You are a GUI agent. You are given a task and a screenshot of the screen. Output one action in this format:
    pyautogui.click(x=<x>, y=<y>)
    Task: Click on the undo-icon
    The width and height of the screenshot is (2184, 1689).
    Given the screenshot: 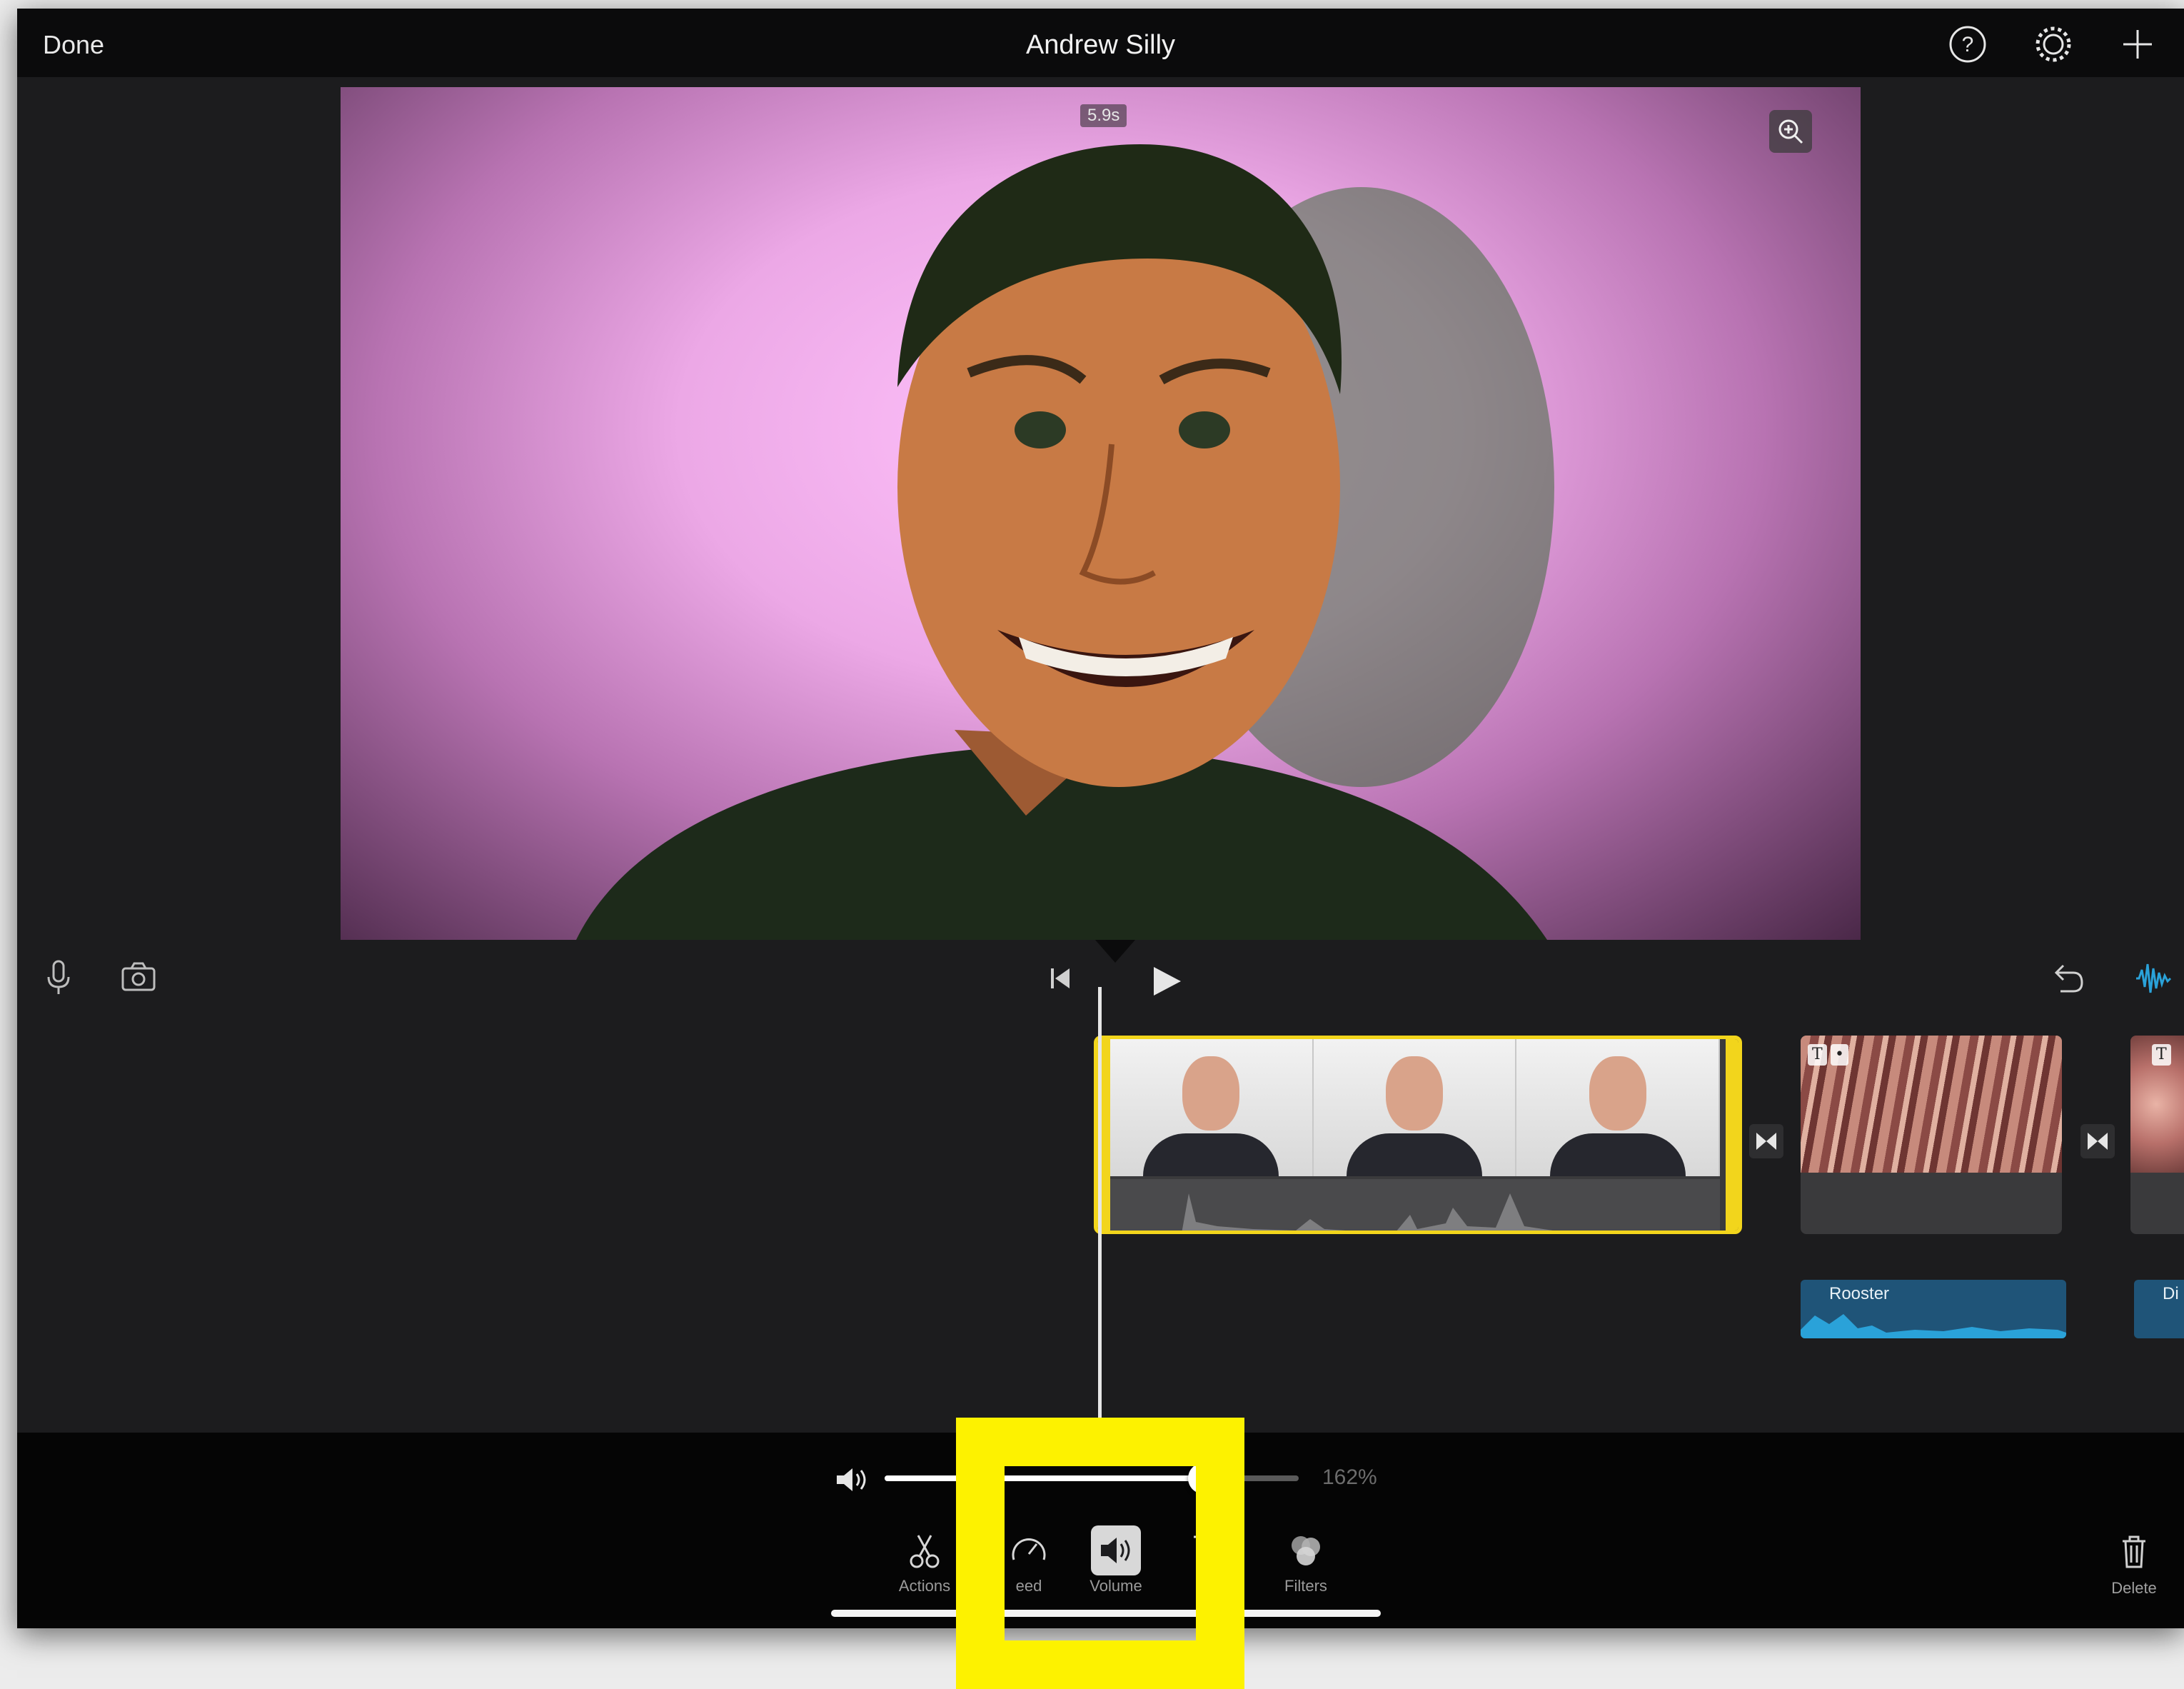 What is the action you would take?
    pyautogui.click(x=2067, y=978)
    